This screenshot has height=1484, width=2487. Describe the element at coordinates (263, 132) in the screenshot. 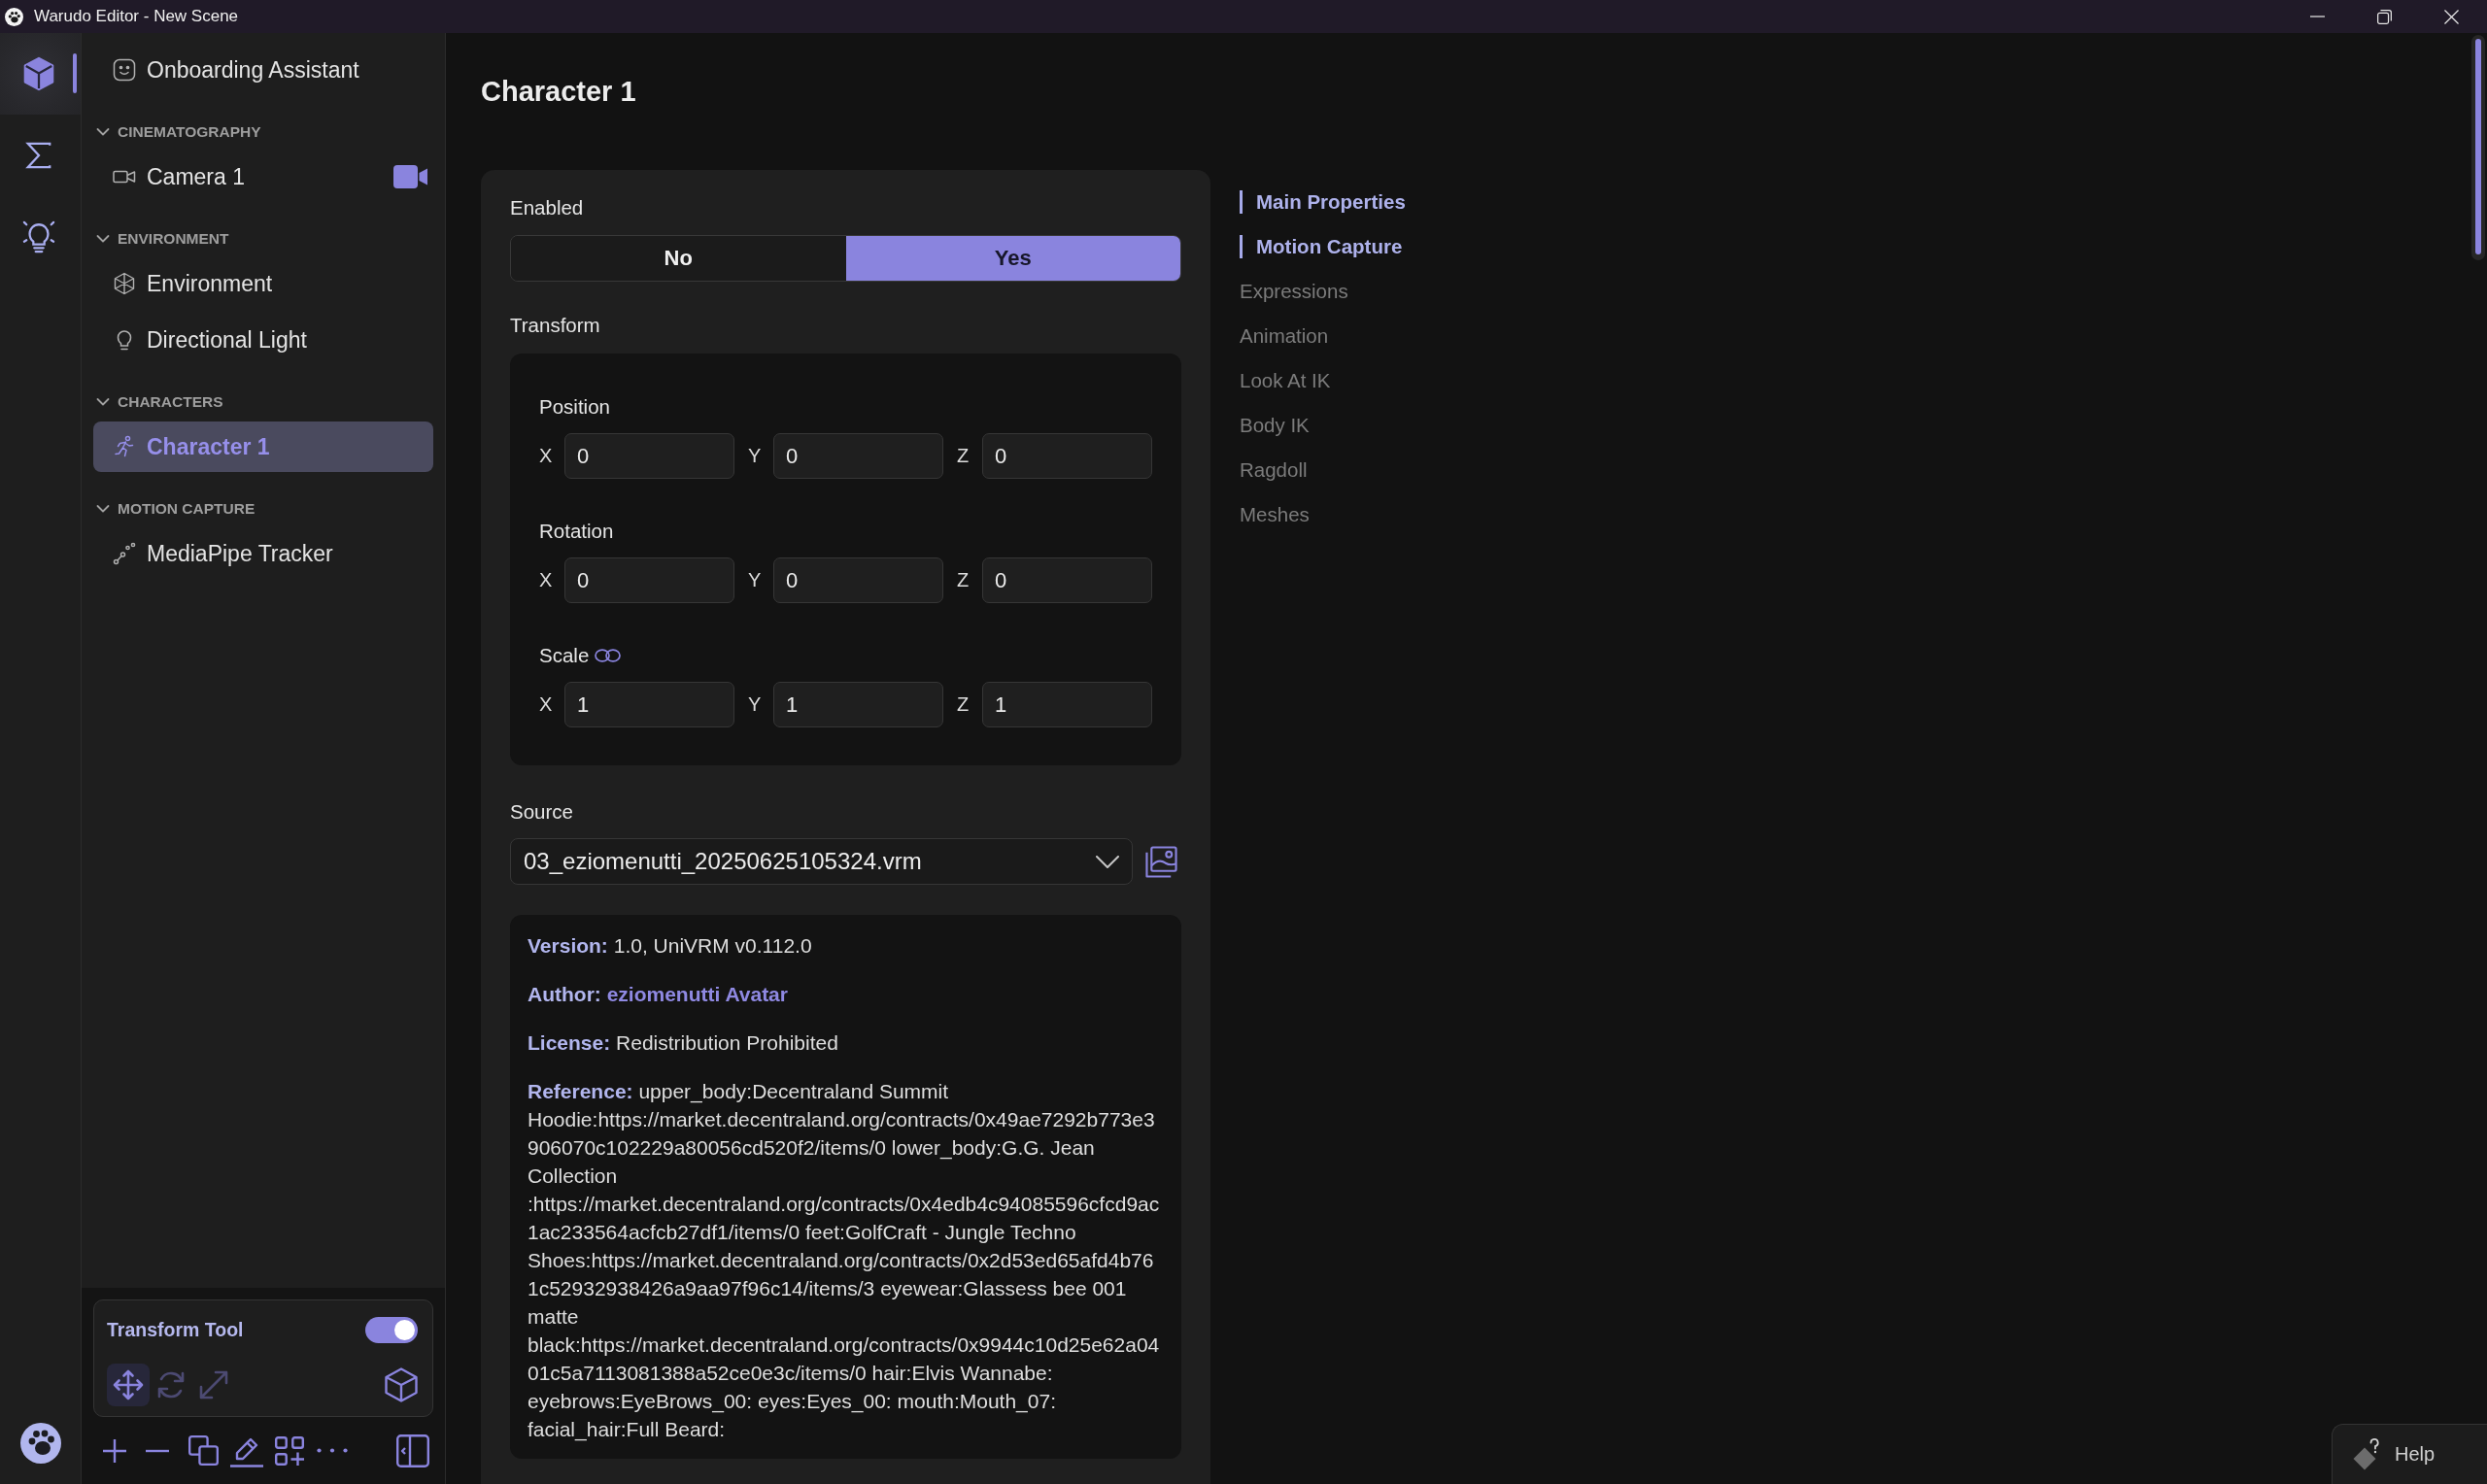

I see `group-heading: CINEMATOGRAPHY` at that location.